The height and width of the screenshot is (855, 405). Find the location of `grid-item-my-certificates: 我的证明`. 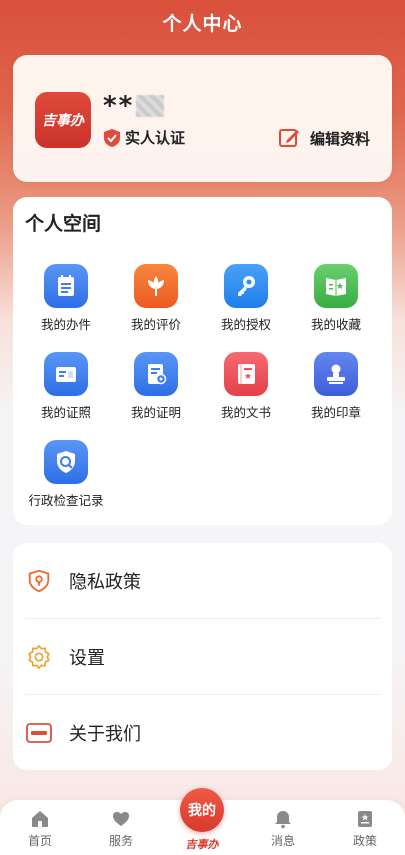

grid-item-my-certificates: 我的证明 is located at coordinates (156, 386).